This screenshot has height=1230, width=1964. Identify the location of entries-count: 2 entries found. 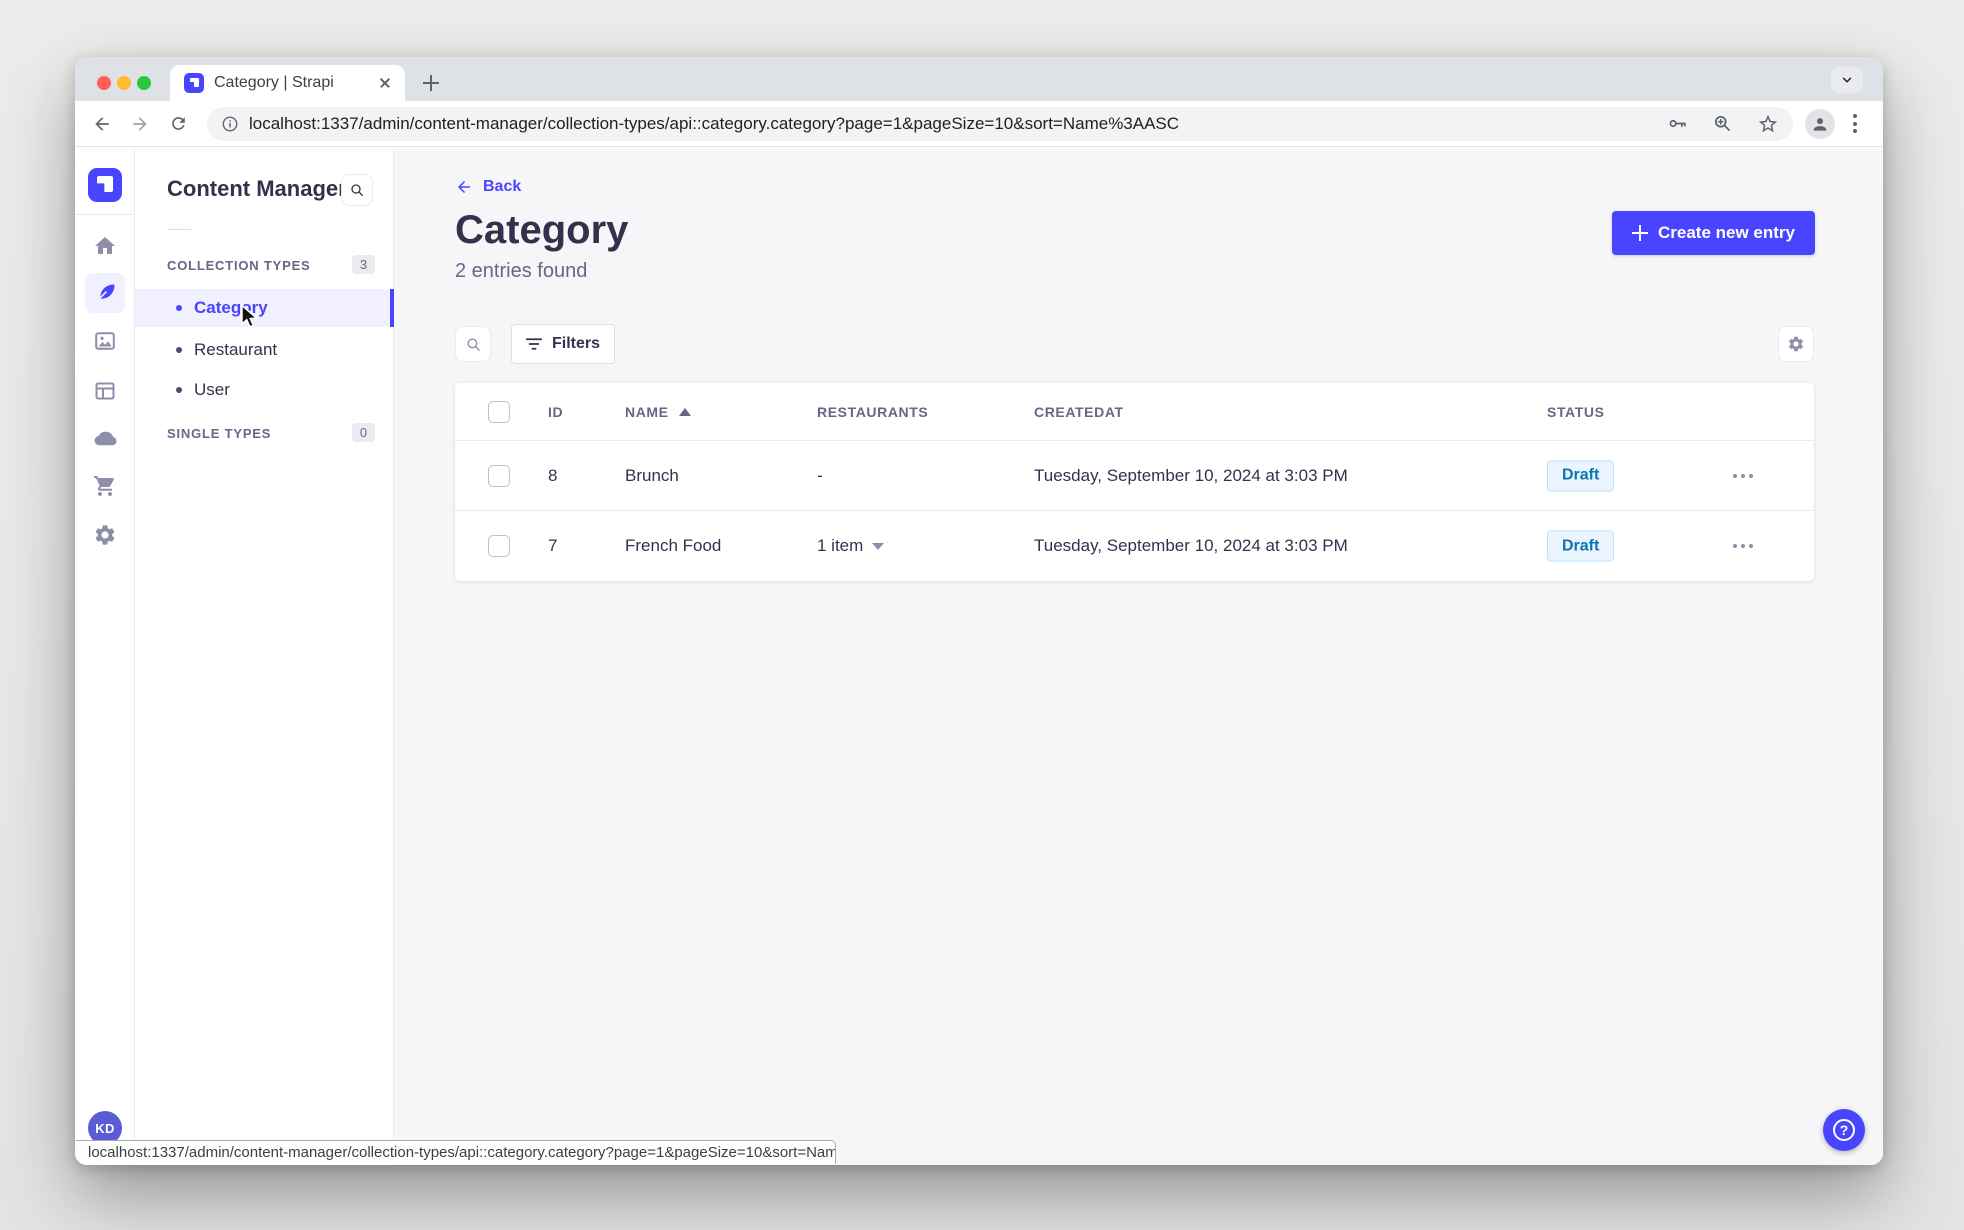
(521, 271).